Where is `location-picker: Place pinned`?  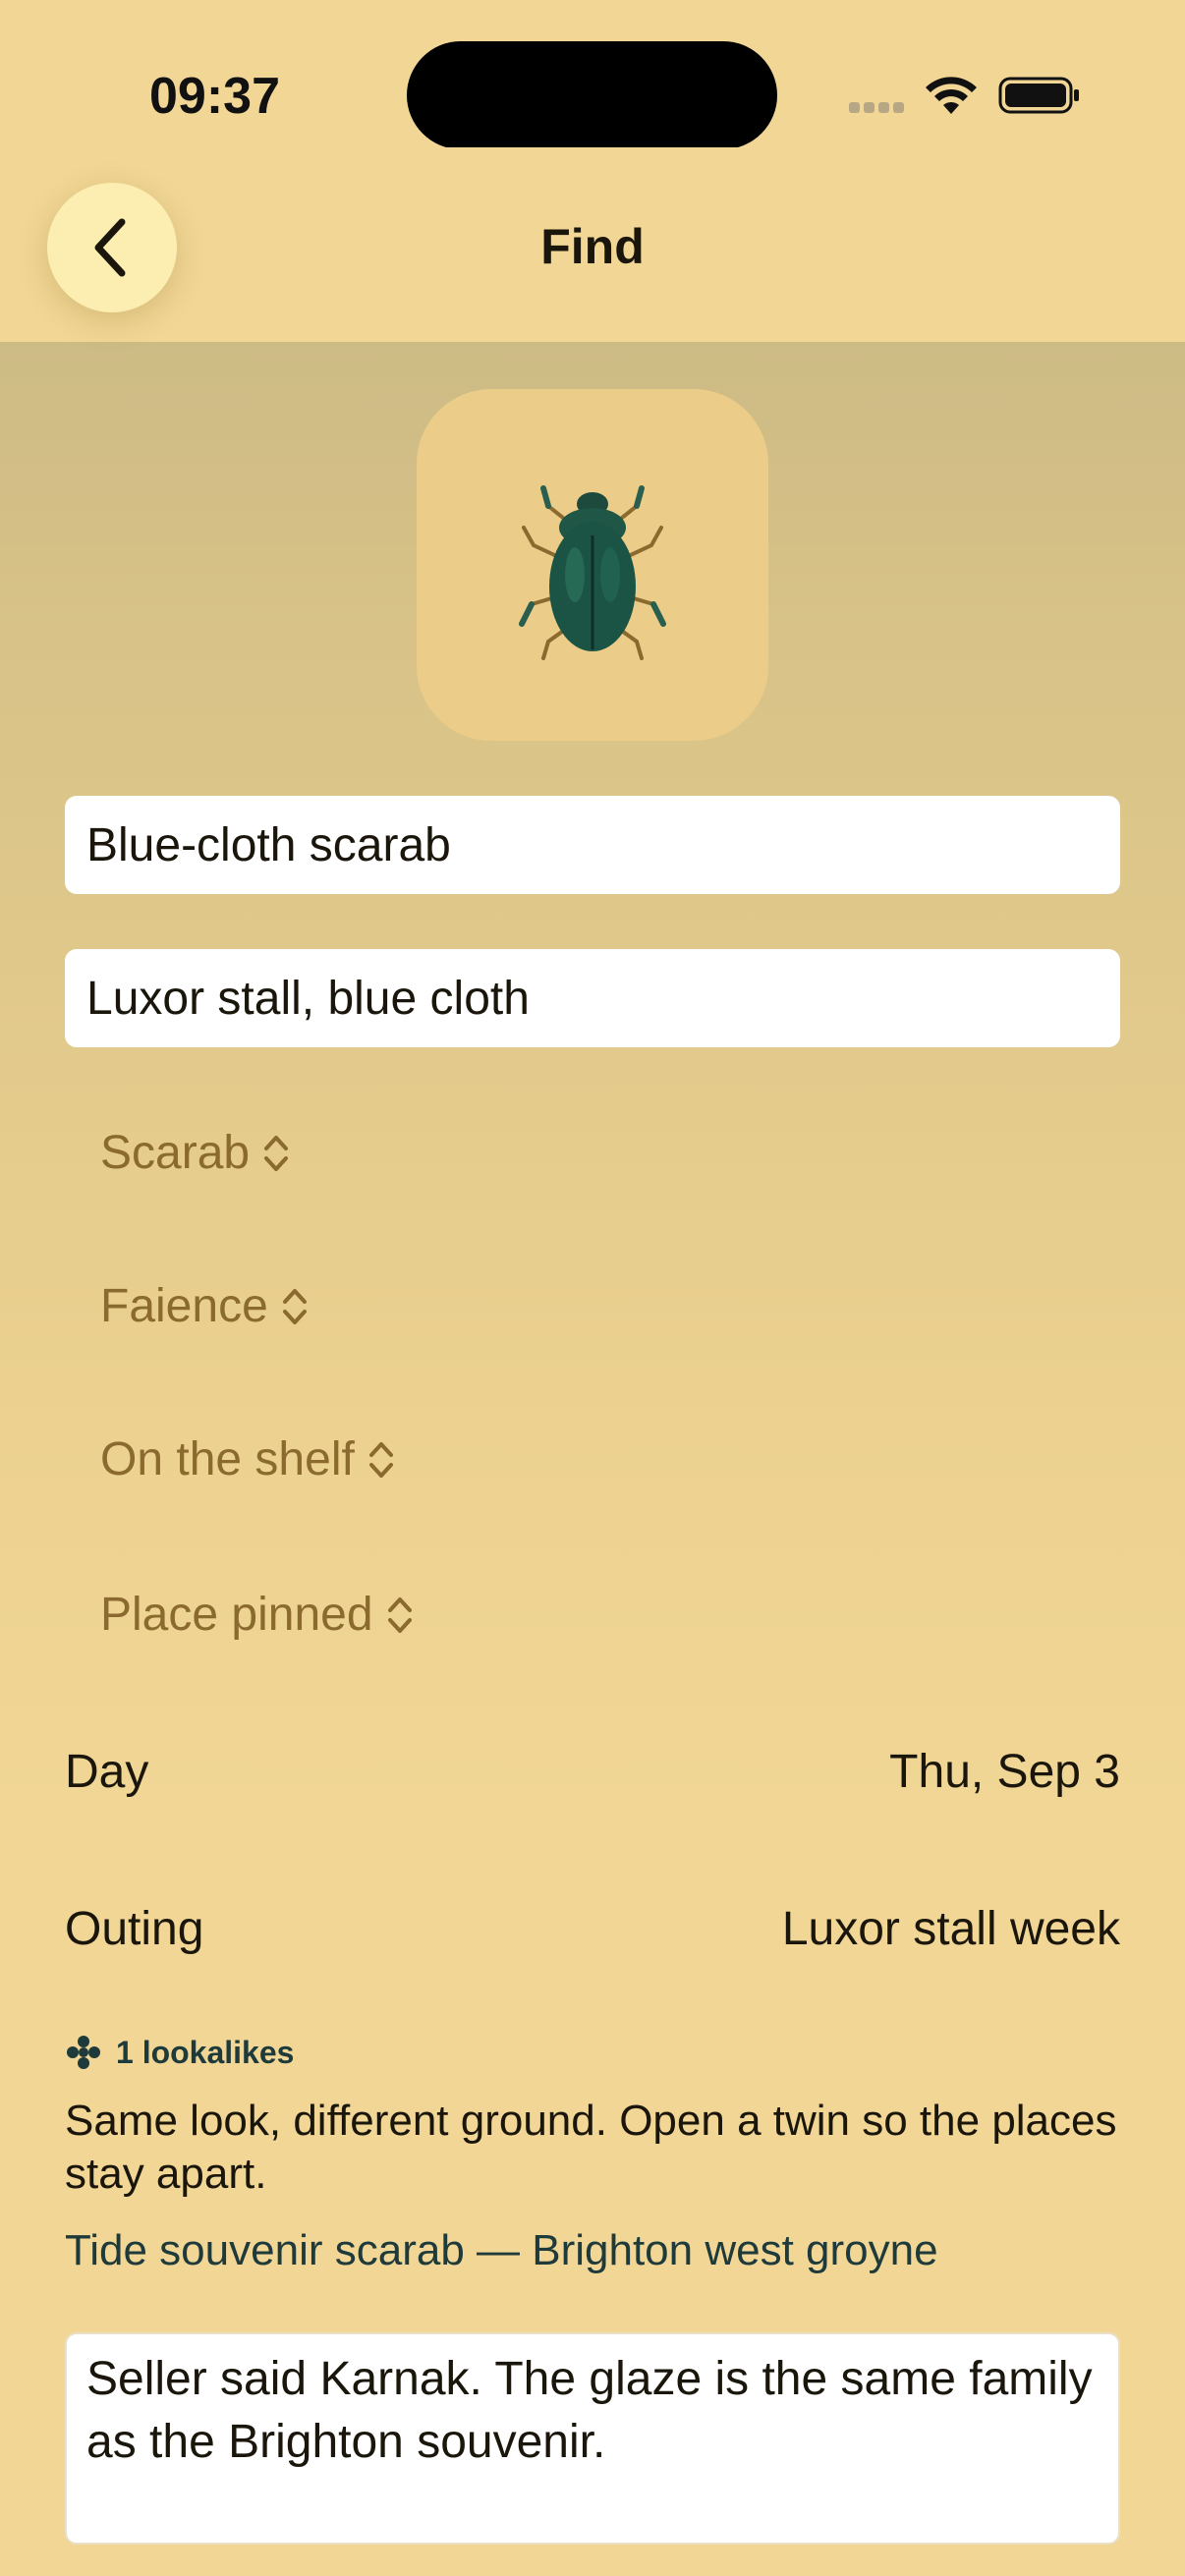 location-picker: Place pinned is located at coordinates (257, 1615).